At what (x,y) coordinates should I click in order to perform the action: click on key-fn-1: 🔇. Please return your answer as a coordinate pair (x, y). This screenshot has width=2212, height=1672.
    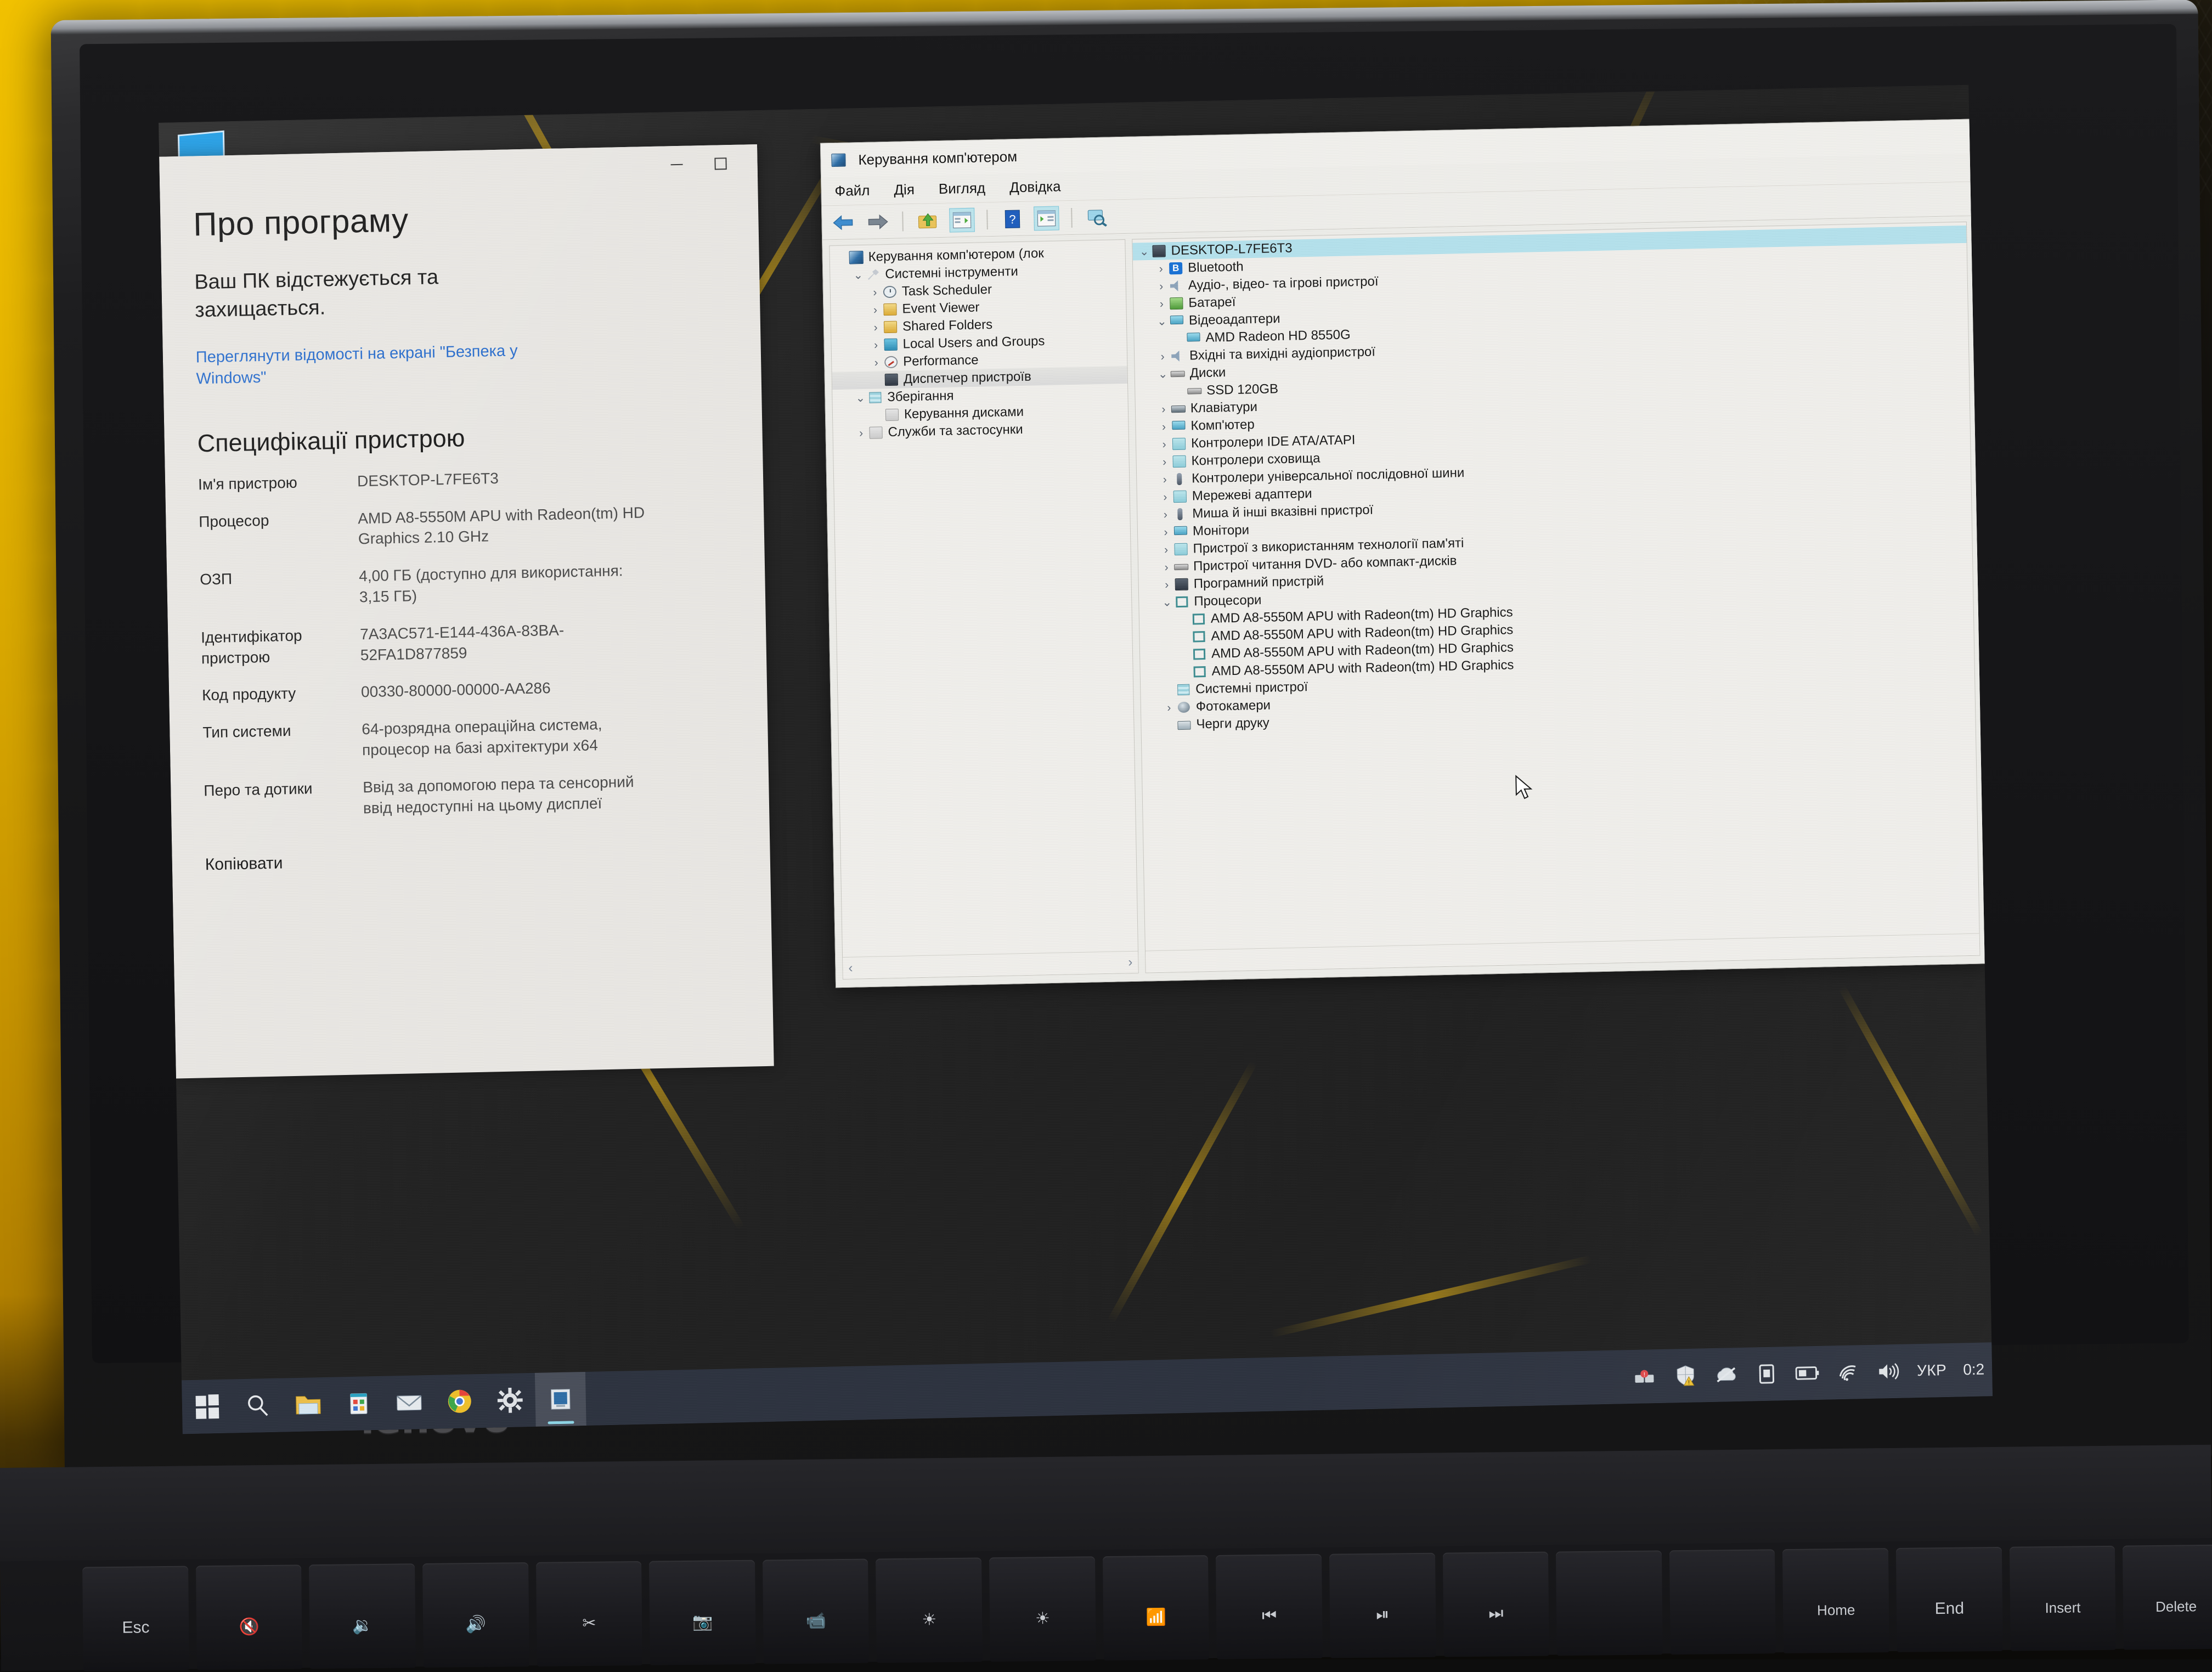
    Looking at the image, I should click on (250, 1617).